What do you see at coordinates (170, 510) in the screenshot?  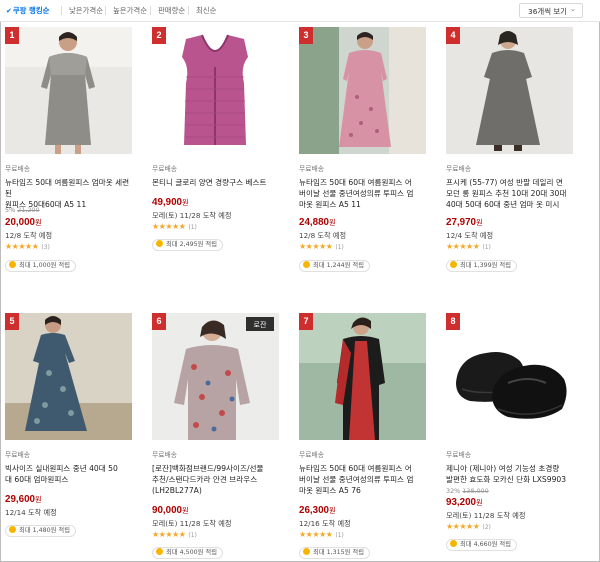 I see `price: 90,000원` at bounding box center [170, 510].